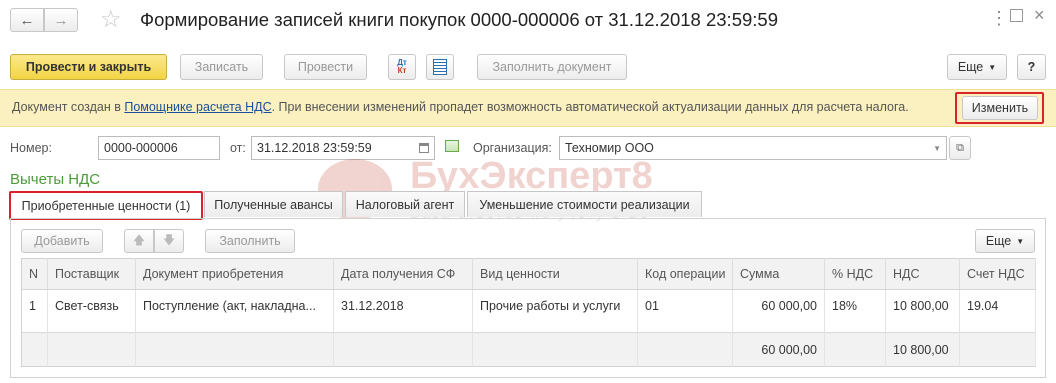 This screenshot has height=383, width=1056. What do you see at coordinates (997, 305) in the screenshot?
I see `cell-vat-account: 19.04` at bounding box center [997, 305].